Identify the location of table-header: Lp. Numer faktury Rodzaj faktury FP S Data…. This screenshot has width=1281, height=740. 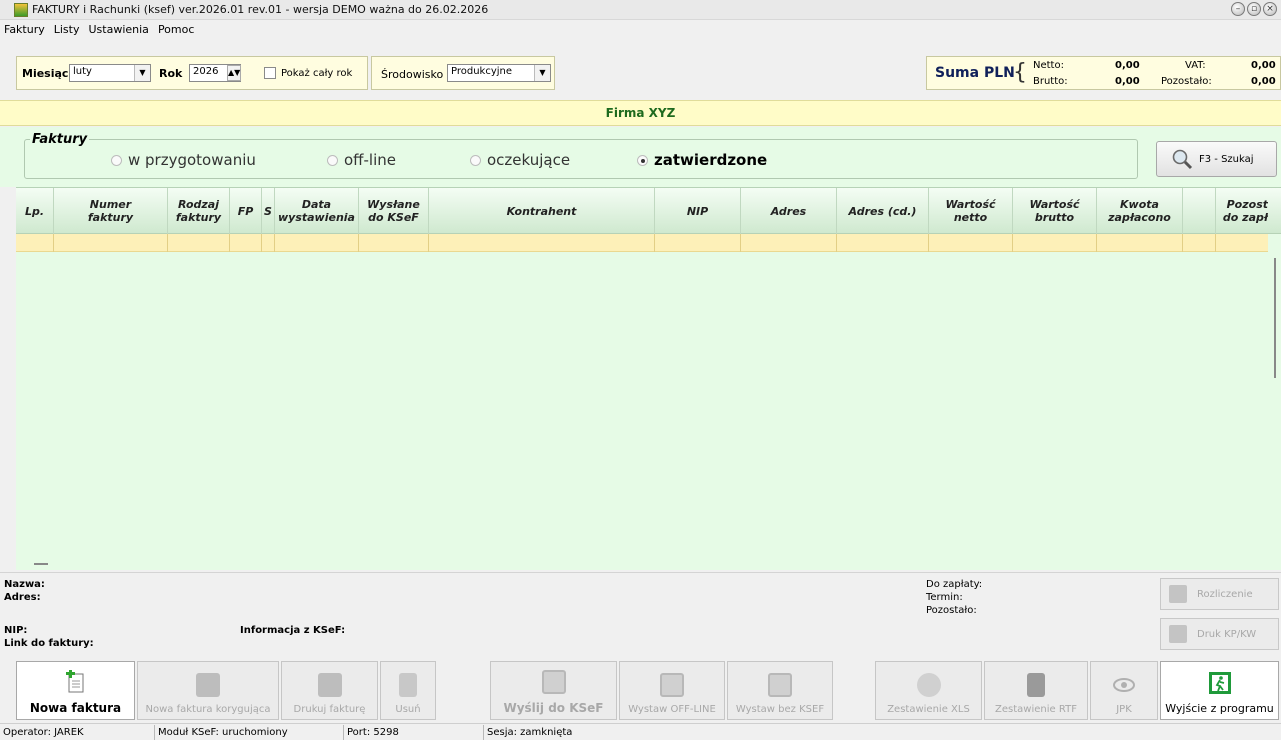
(648, 210).